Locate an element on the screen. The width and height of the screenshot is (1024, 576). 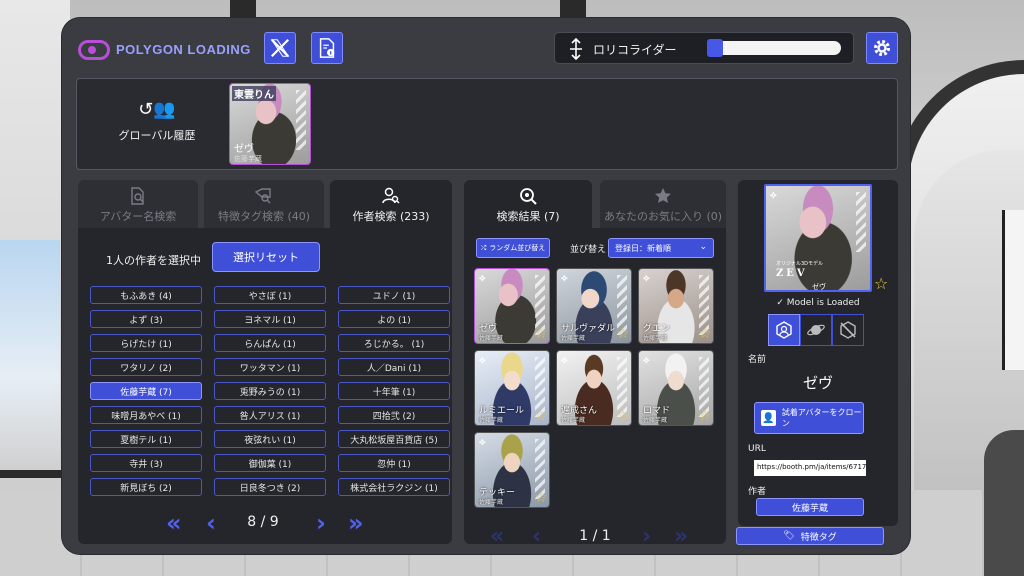
author-link-button: 佐藤芋蔵 is located at coordinates (810, 507).